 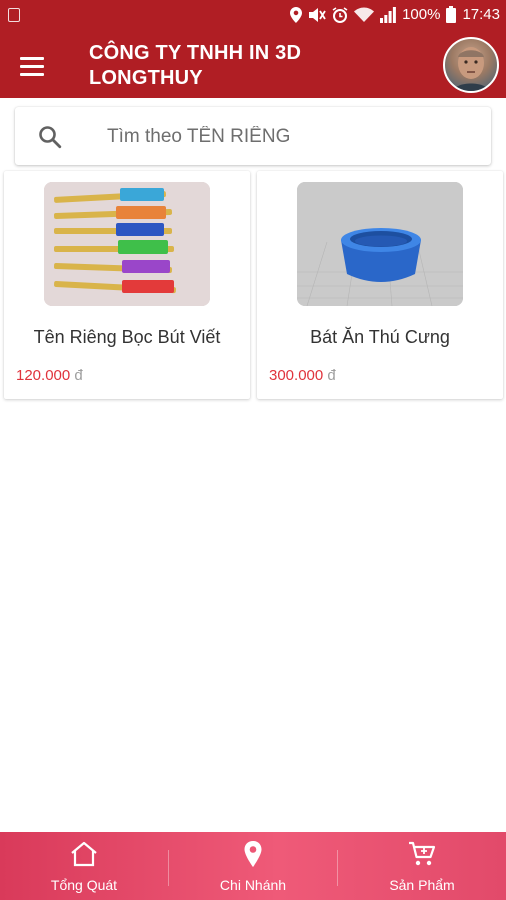 I want to click on search-input, so click(x=292, y=137).